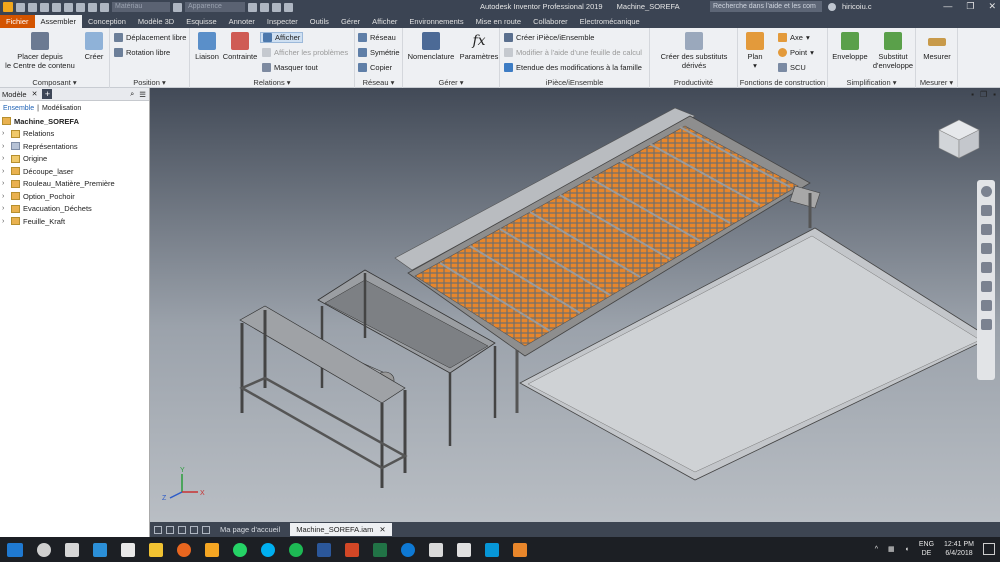  What do you see at coordinates (15, 549) in the screenshot?
I see `windows-start-icon` at bounding box center [15, 549].